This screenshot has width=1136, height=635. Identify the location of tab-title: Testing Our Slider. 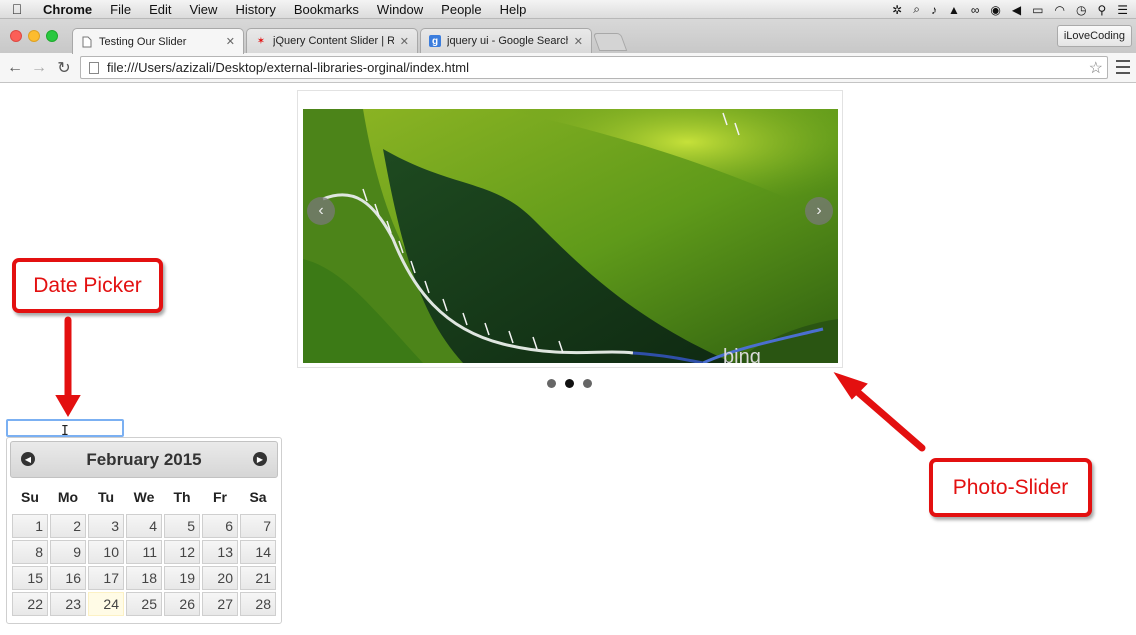
(143, 41).